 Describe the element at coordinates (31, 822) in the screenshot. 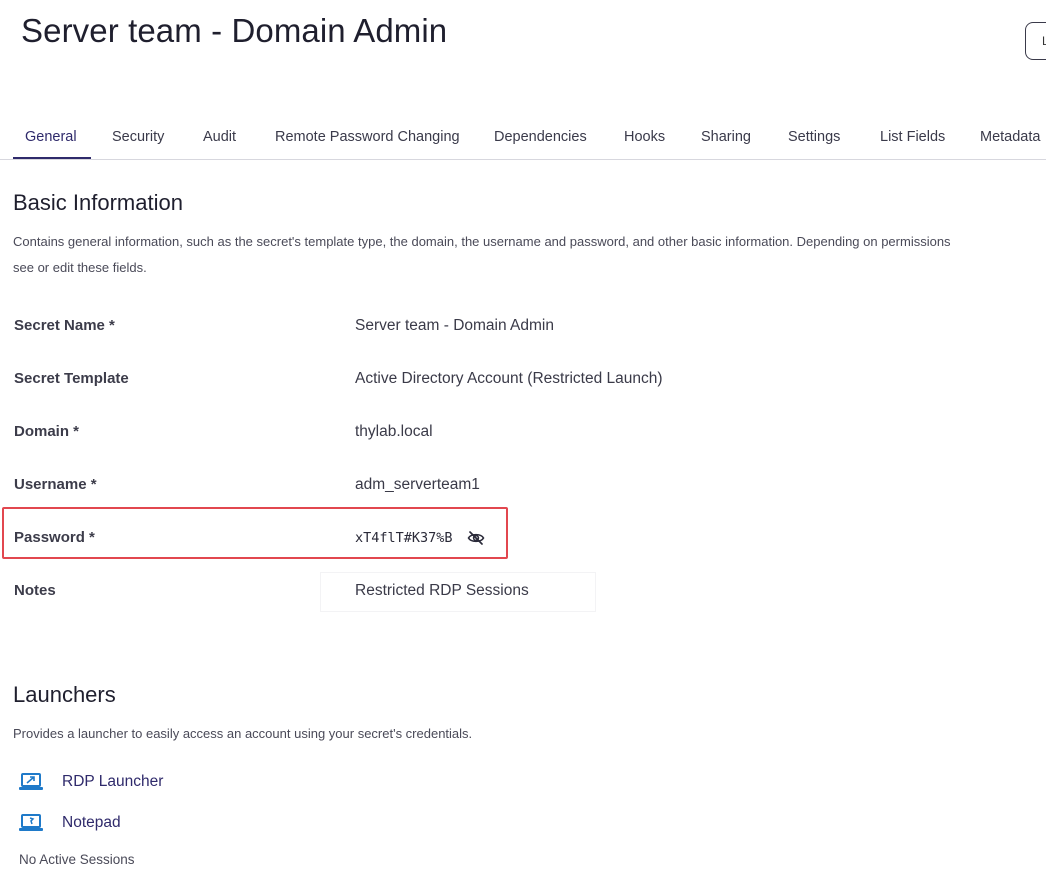

I see `notepad-launcher-icon` at that location.